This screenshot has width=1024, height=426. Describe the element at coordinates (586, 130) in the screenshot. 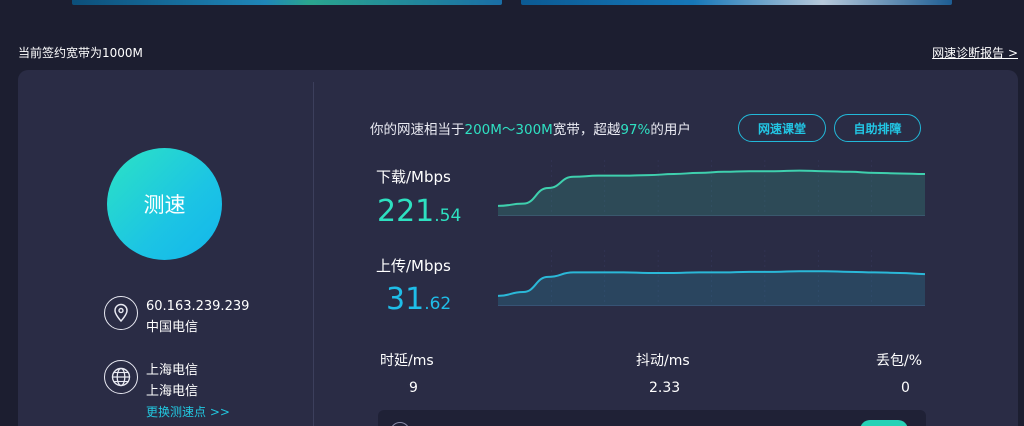

I see `summary-middle: 宽带，超越` at that location.